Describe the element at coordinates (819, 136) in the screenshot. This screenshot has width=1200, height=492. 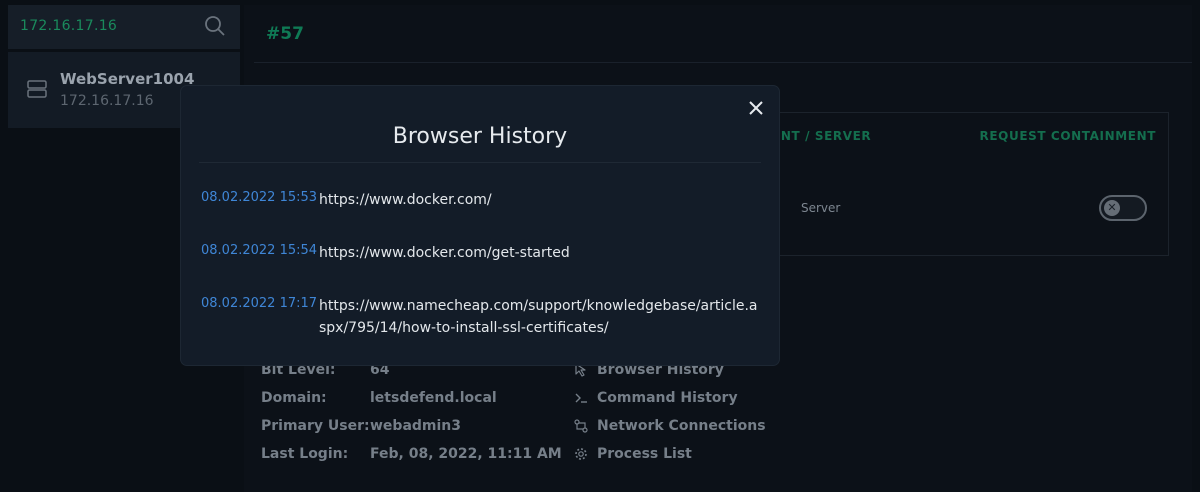
I see `column-header-client-server: IENT / SERVER` at that location.